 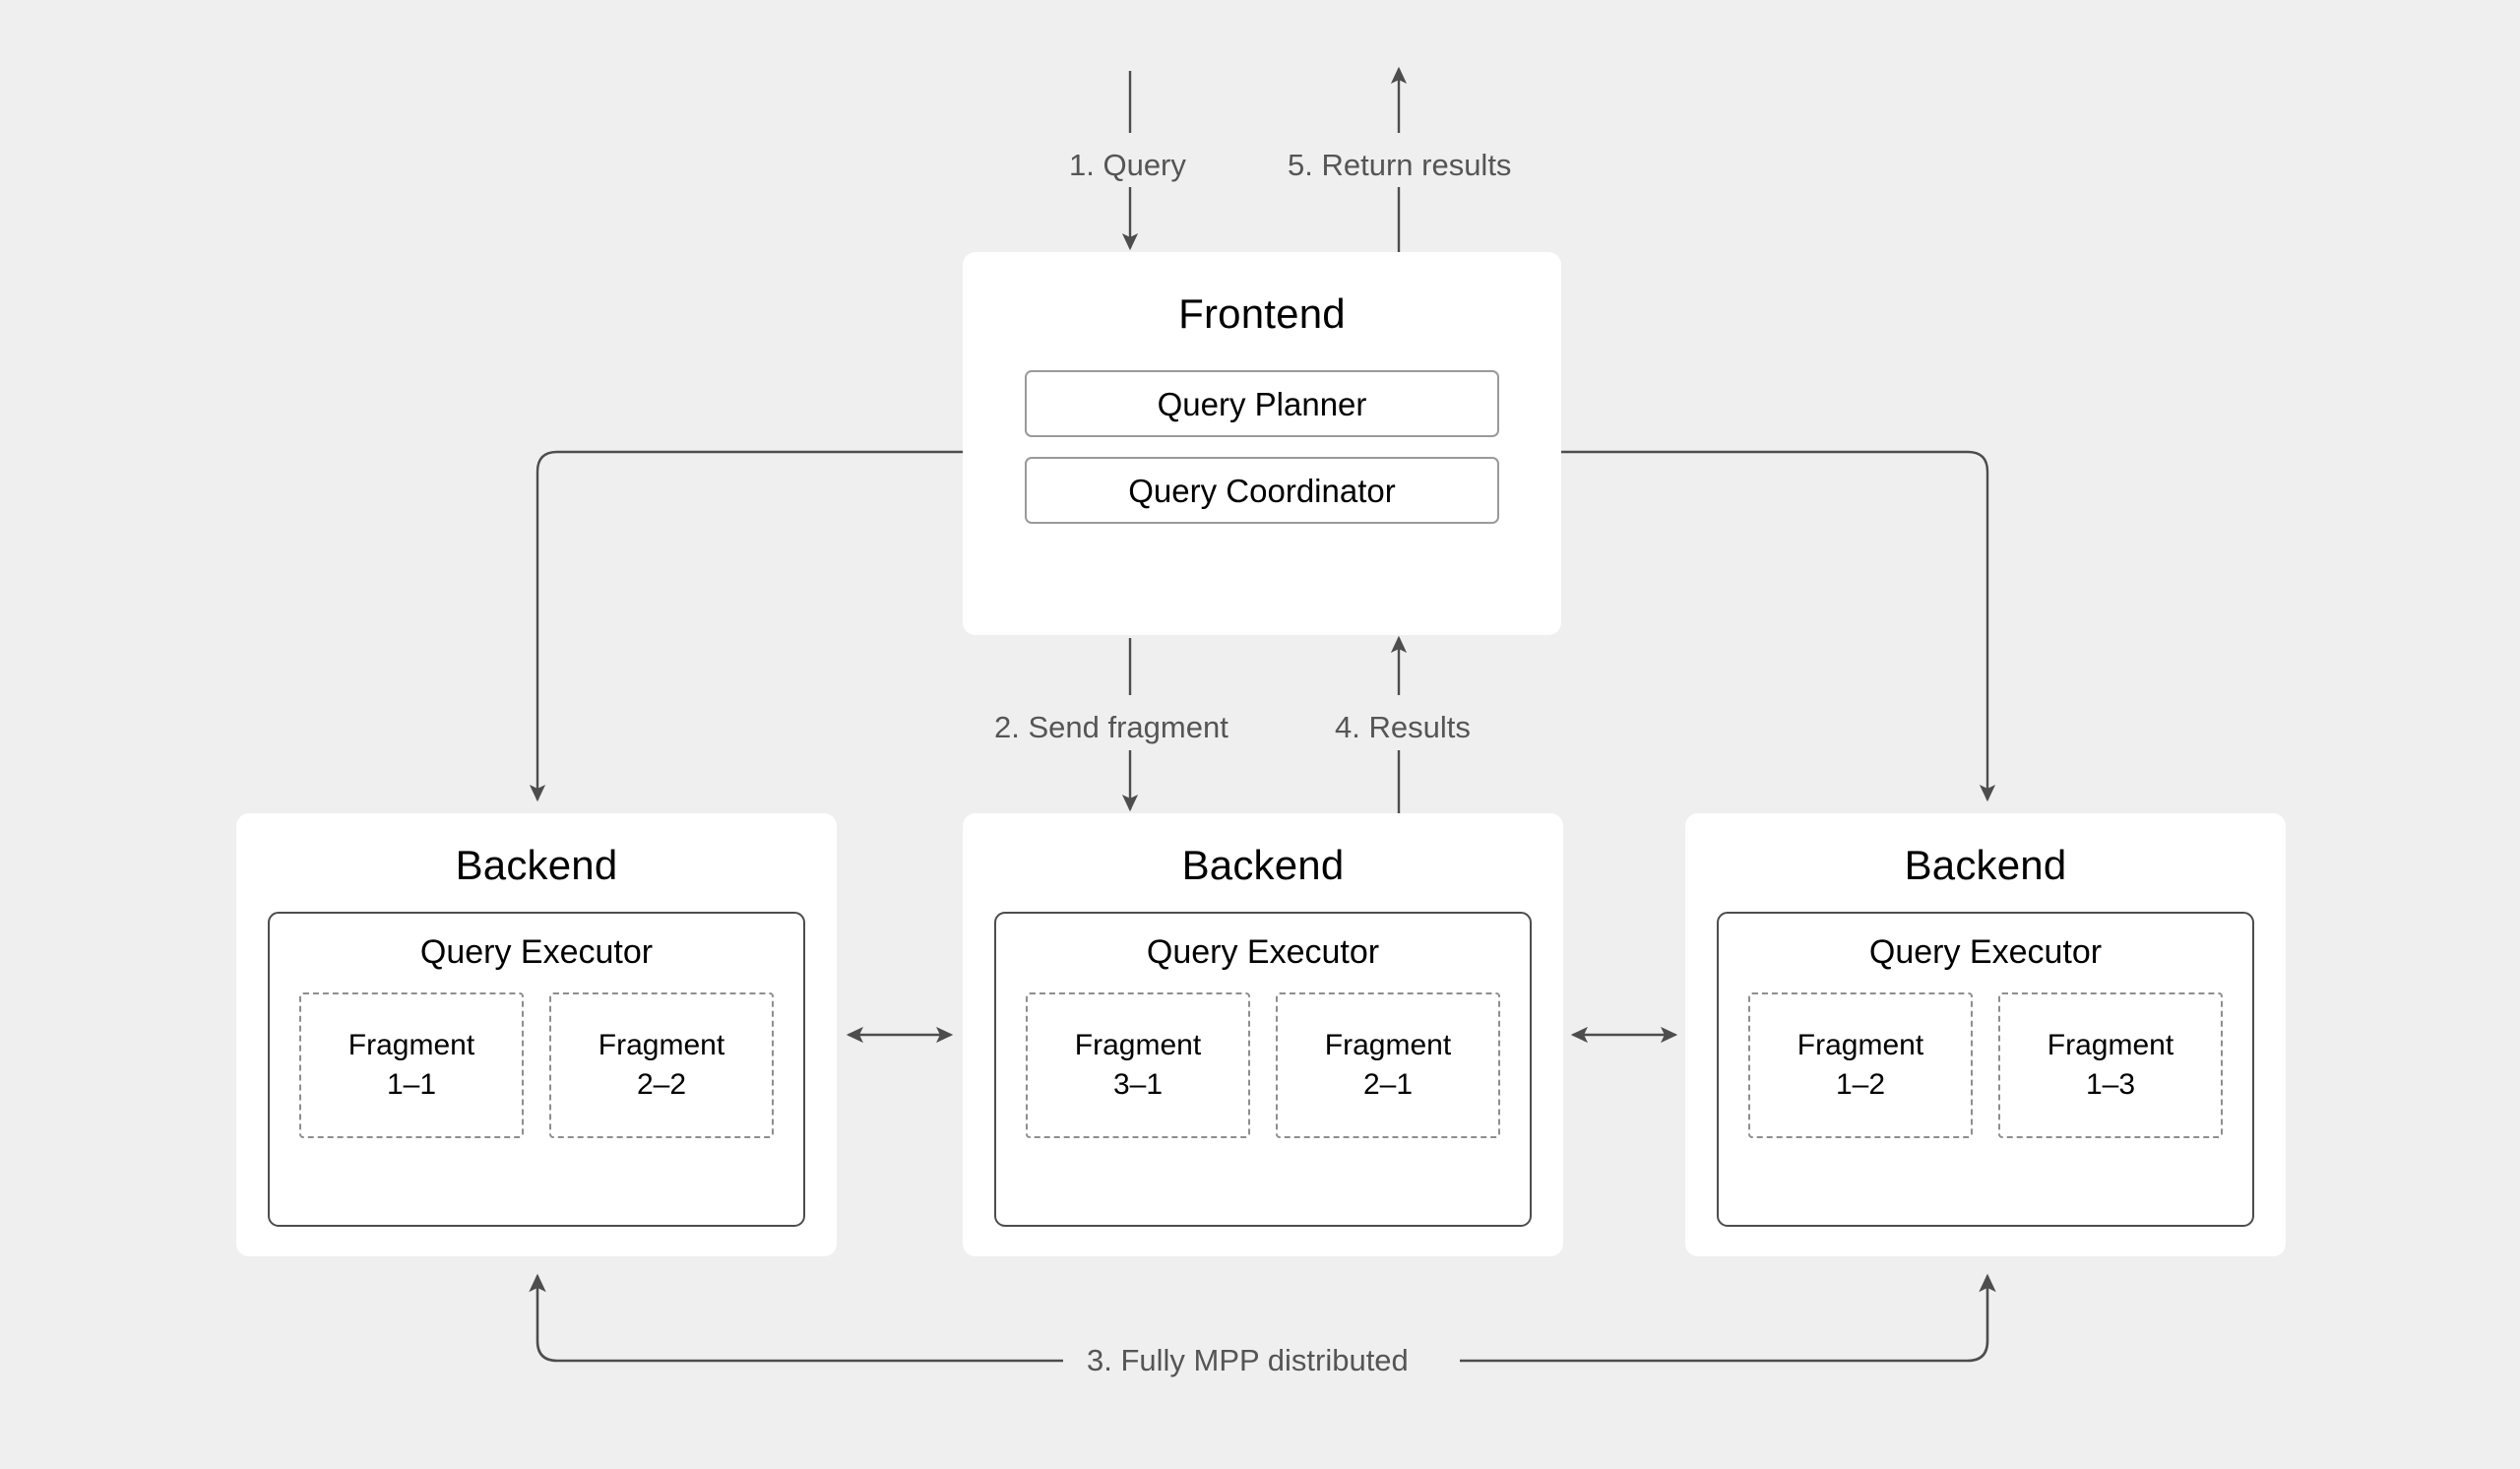 What do you see at coordinates (536, 1065) in the screenshot?
I see `fragment-list: Fragment 1–1 Fragment 2–2` at bounding box center [536, 1065].